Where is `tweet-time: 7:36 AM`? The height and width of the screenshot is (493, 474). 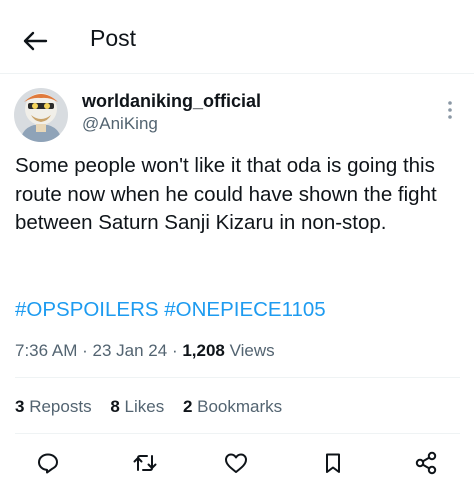 tweet-time: 7:36 AM is located at coordinates (46, 350).